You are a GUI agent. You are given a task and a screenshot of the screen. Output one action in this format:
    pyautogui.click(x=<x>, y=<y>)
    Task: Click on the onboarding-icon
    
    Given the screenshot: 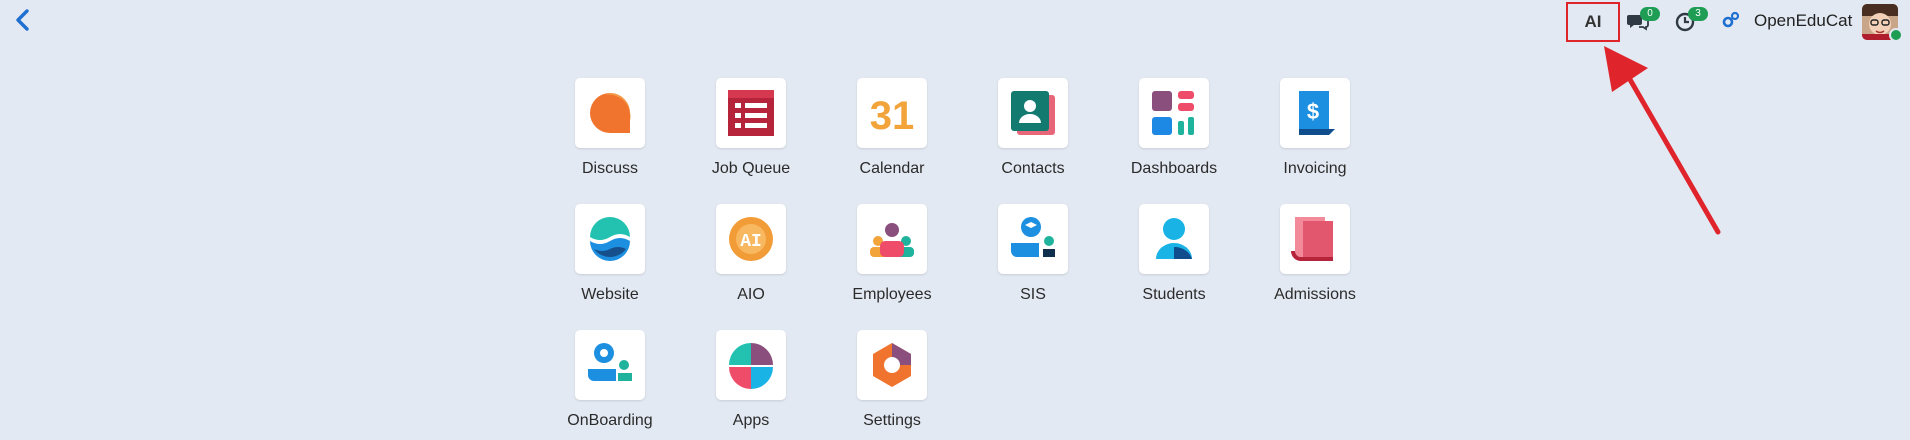 What is the action you would take?
    pyautogui.click(x=610, y=362)
    